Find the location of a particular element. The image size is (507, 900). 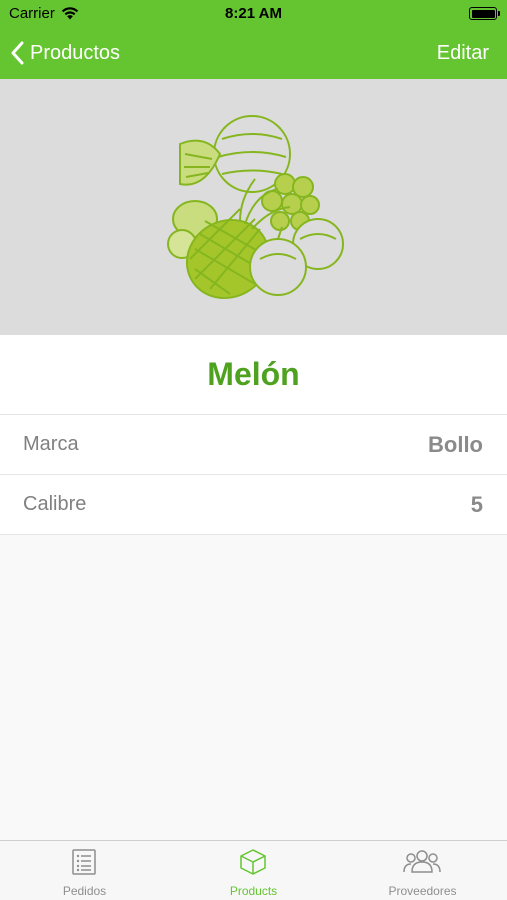

tab-label: Proveedores is located at coordinates (422, 891).